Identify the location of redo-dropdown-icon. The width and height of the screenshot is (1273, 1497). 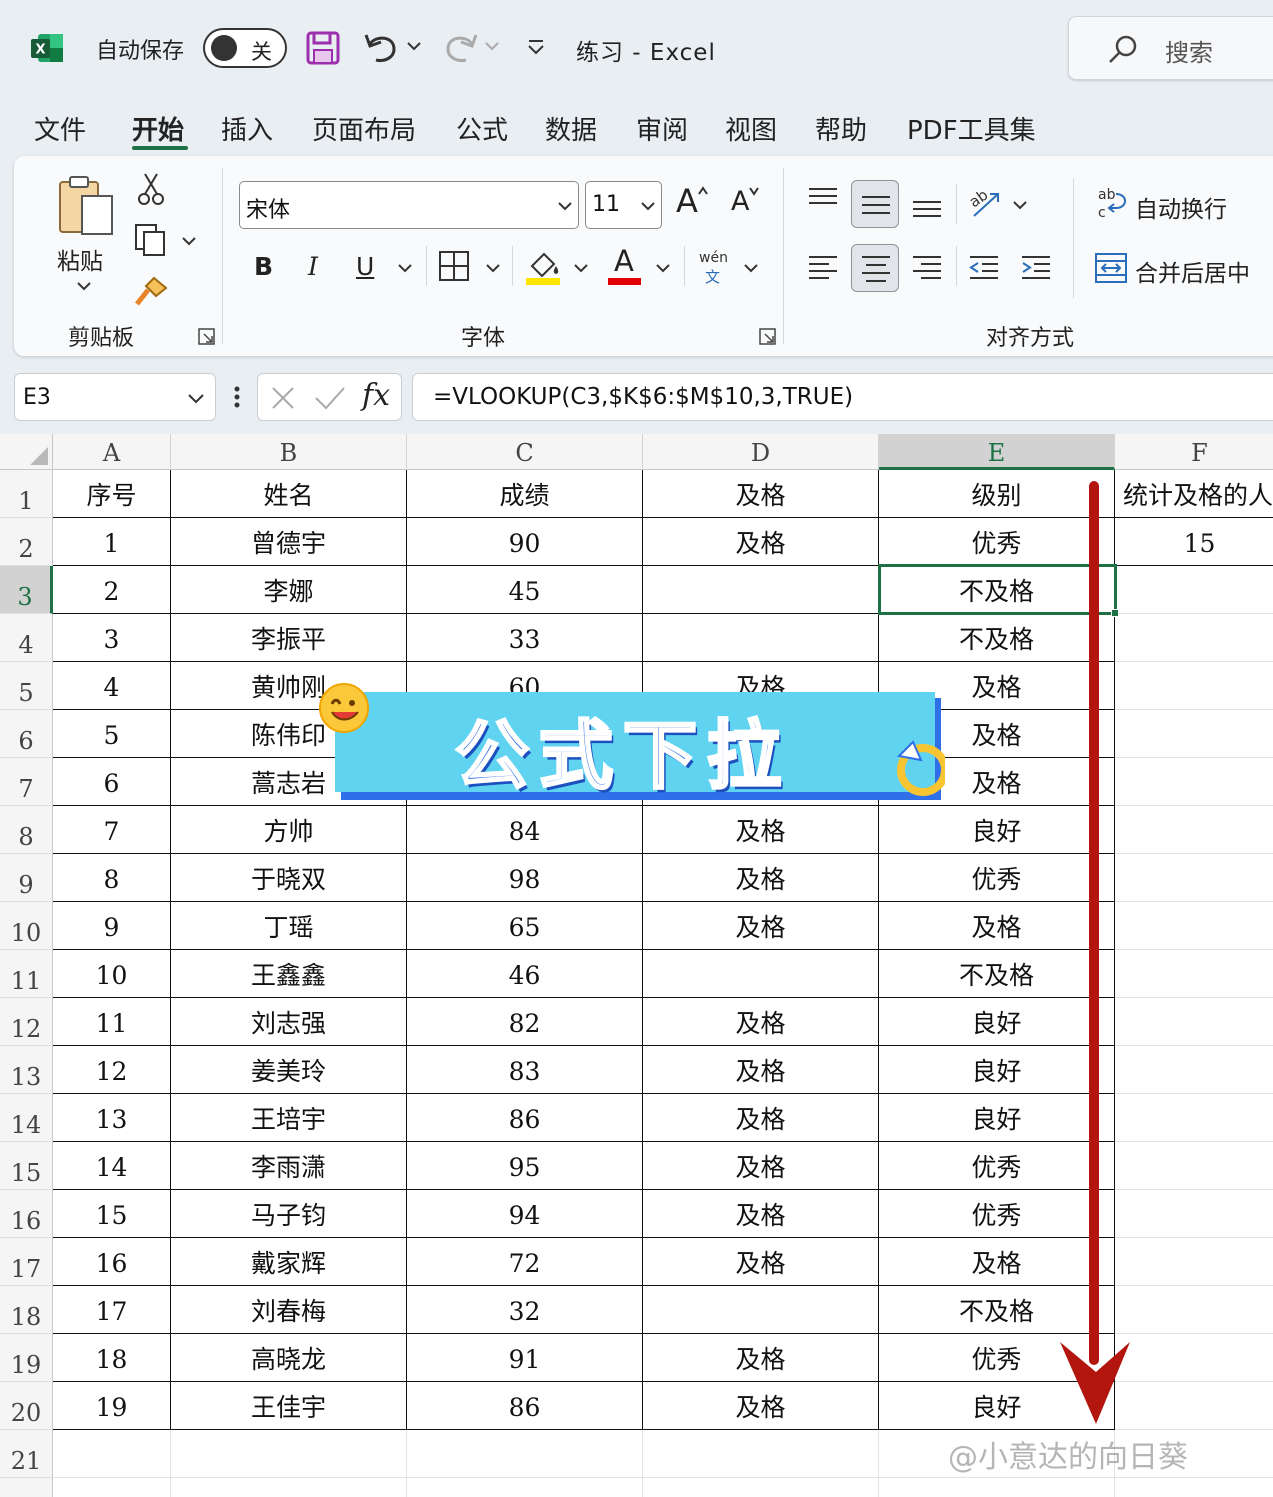
(492, 46).